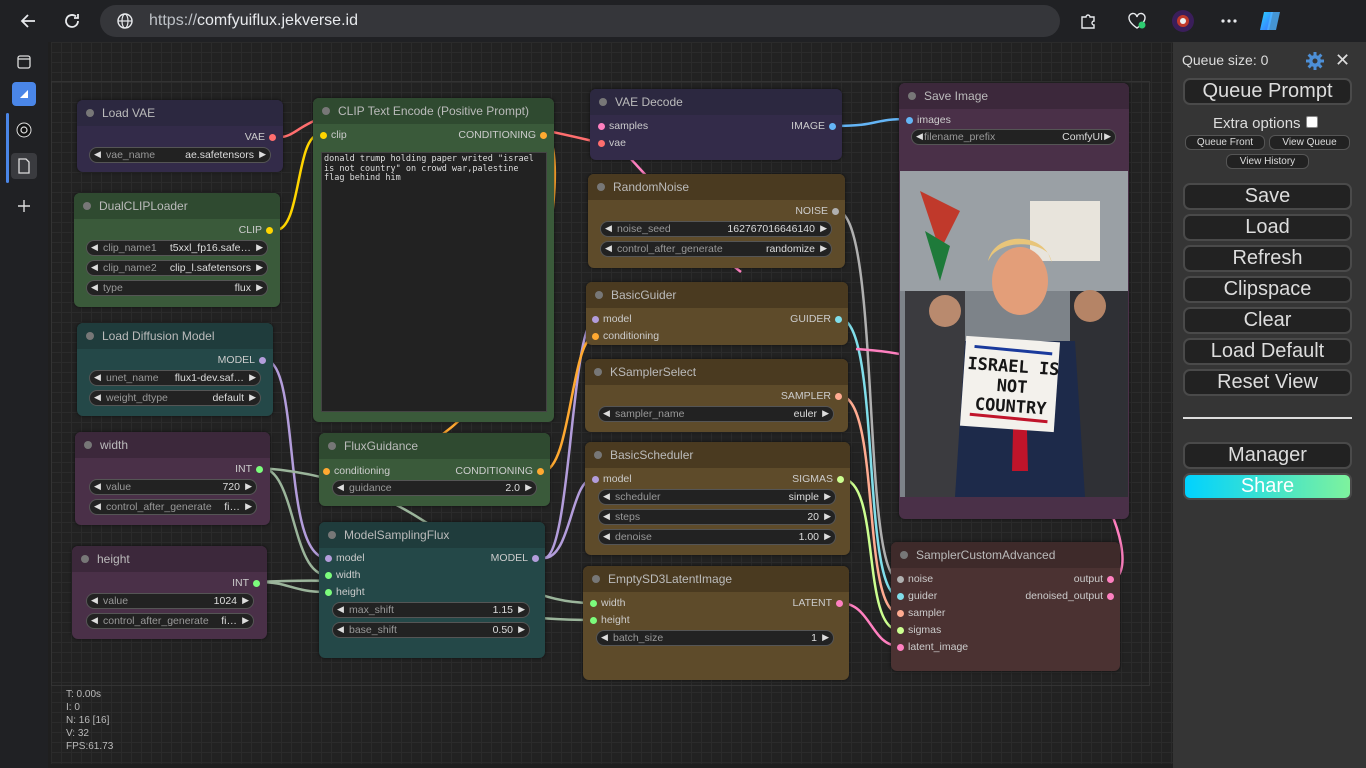  What do you see at coordinates (1229, 21) in the screenshot?
I see `more-dots-icon` at bounding box center [1229, 21].